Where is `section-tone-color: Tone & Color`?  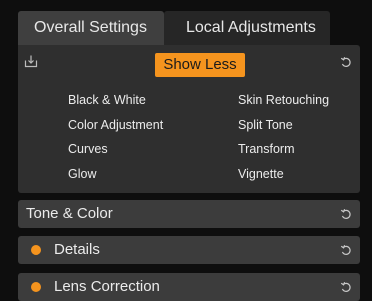 section-tone-color: Tone & Color is located at coordinates (189, 214).